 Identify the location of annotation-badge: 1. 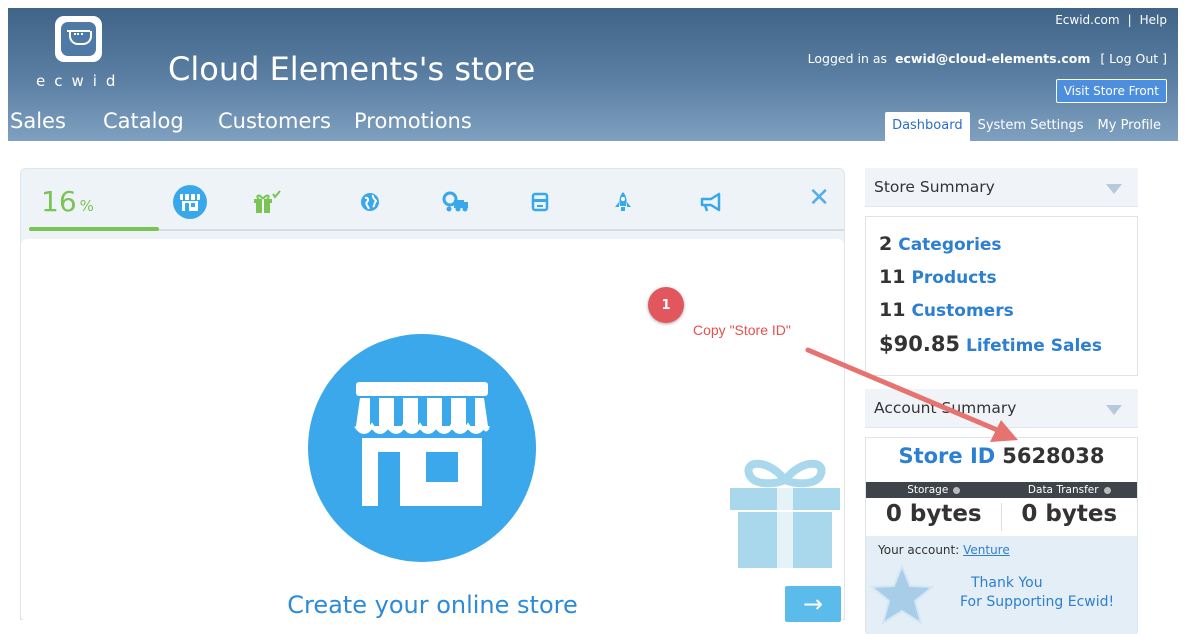
(666, 305).